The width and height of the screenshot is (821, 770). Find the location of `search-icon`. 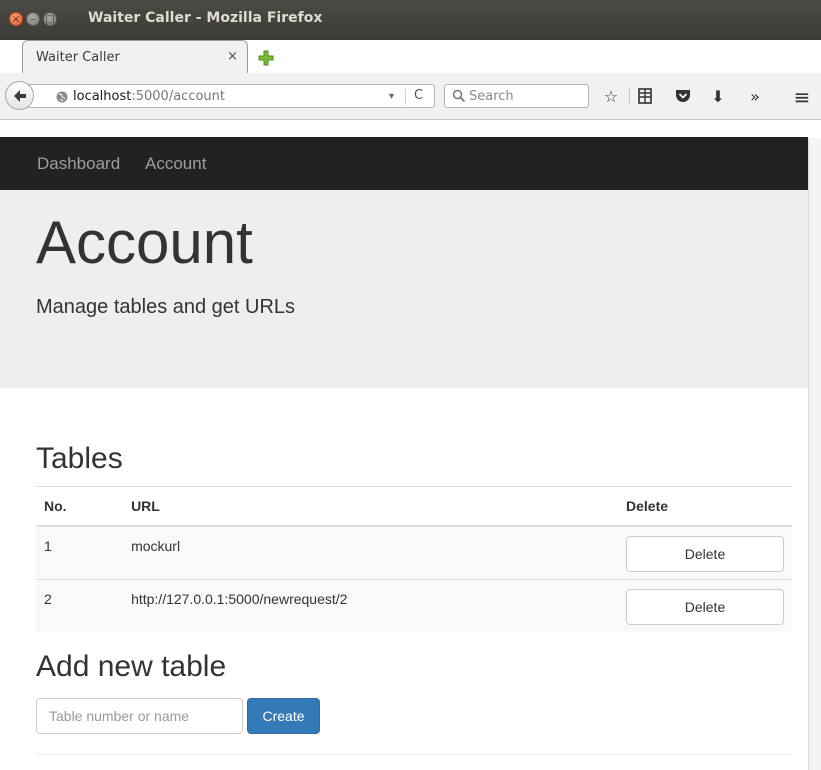

search-icon is located at coordinates (459, 96).